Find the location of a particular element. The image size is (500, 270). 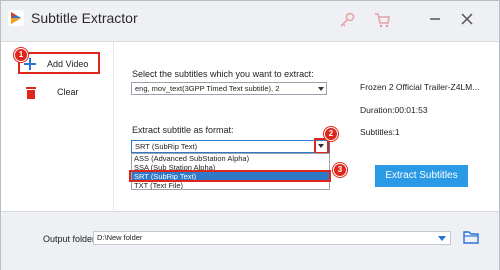

cart-icon is located at coordinates (382, 20).